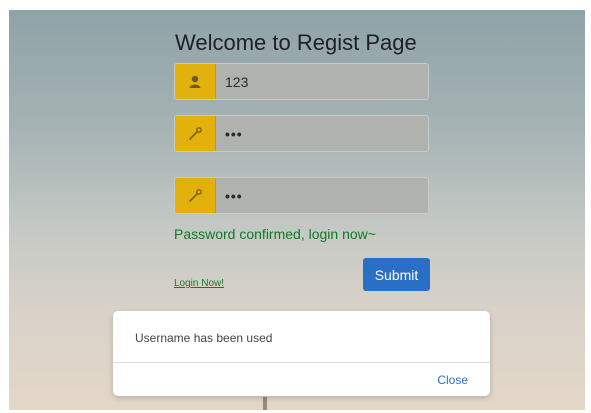  What do you see at coordinates (301, 81) in the screenshot?
I see `username-field: 123` at bounding box center [301, 81].